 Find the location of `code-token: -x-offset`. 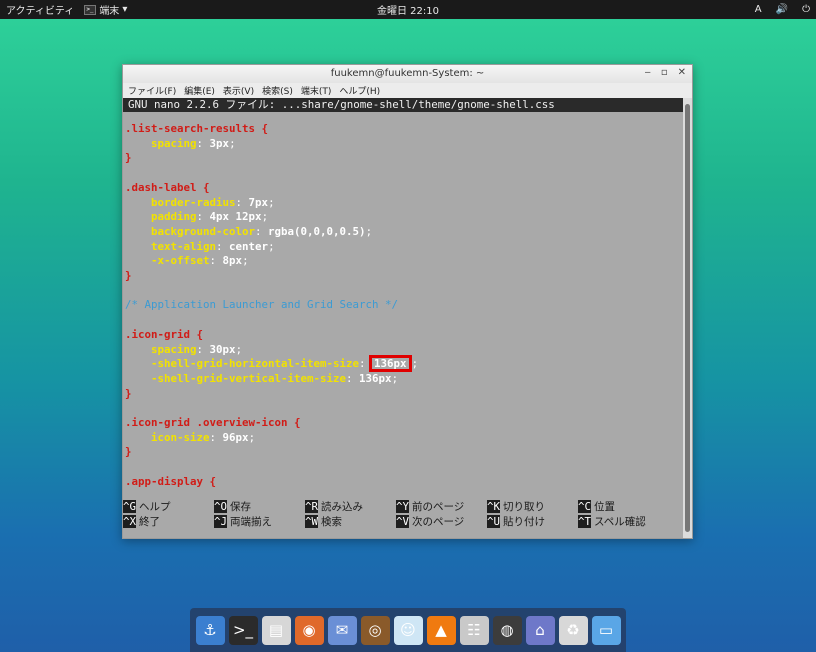

code-token: -x-offset is located at coordinates (180, 261).